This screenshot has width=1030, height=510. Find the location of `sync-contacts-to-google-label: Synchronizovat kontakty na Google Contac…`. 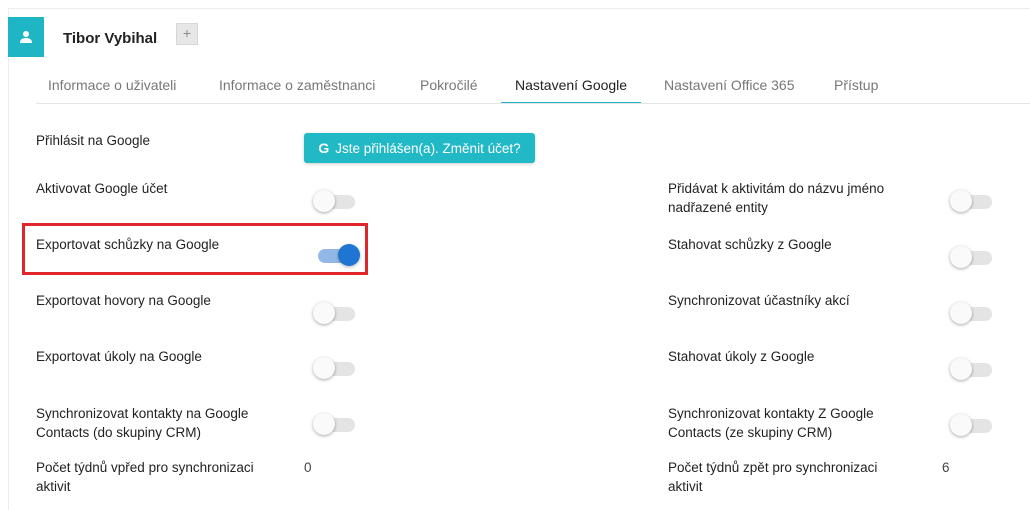

sync-contacts-to-google-label: Synchronizovat kontakty na Google Contac… is located at coordinates (142, 423).